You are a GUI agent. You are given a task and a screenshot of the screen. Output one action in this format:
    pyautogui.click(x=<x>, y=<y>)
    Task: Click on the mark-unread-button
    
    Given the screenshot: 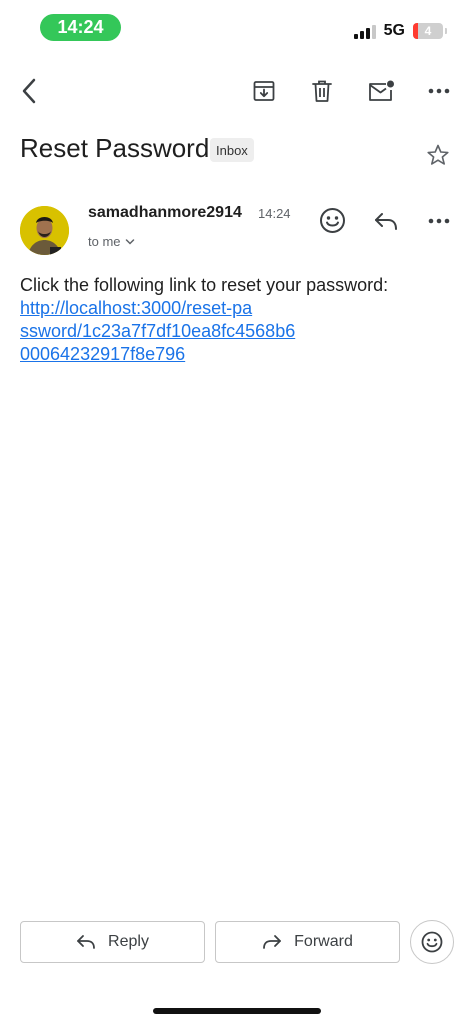 What is the action you would take?
    pyautogui.click(x=381, y=91)
    